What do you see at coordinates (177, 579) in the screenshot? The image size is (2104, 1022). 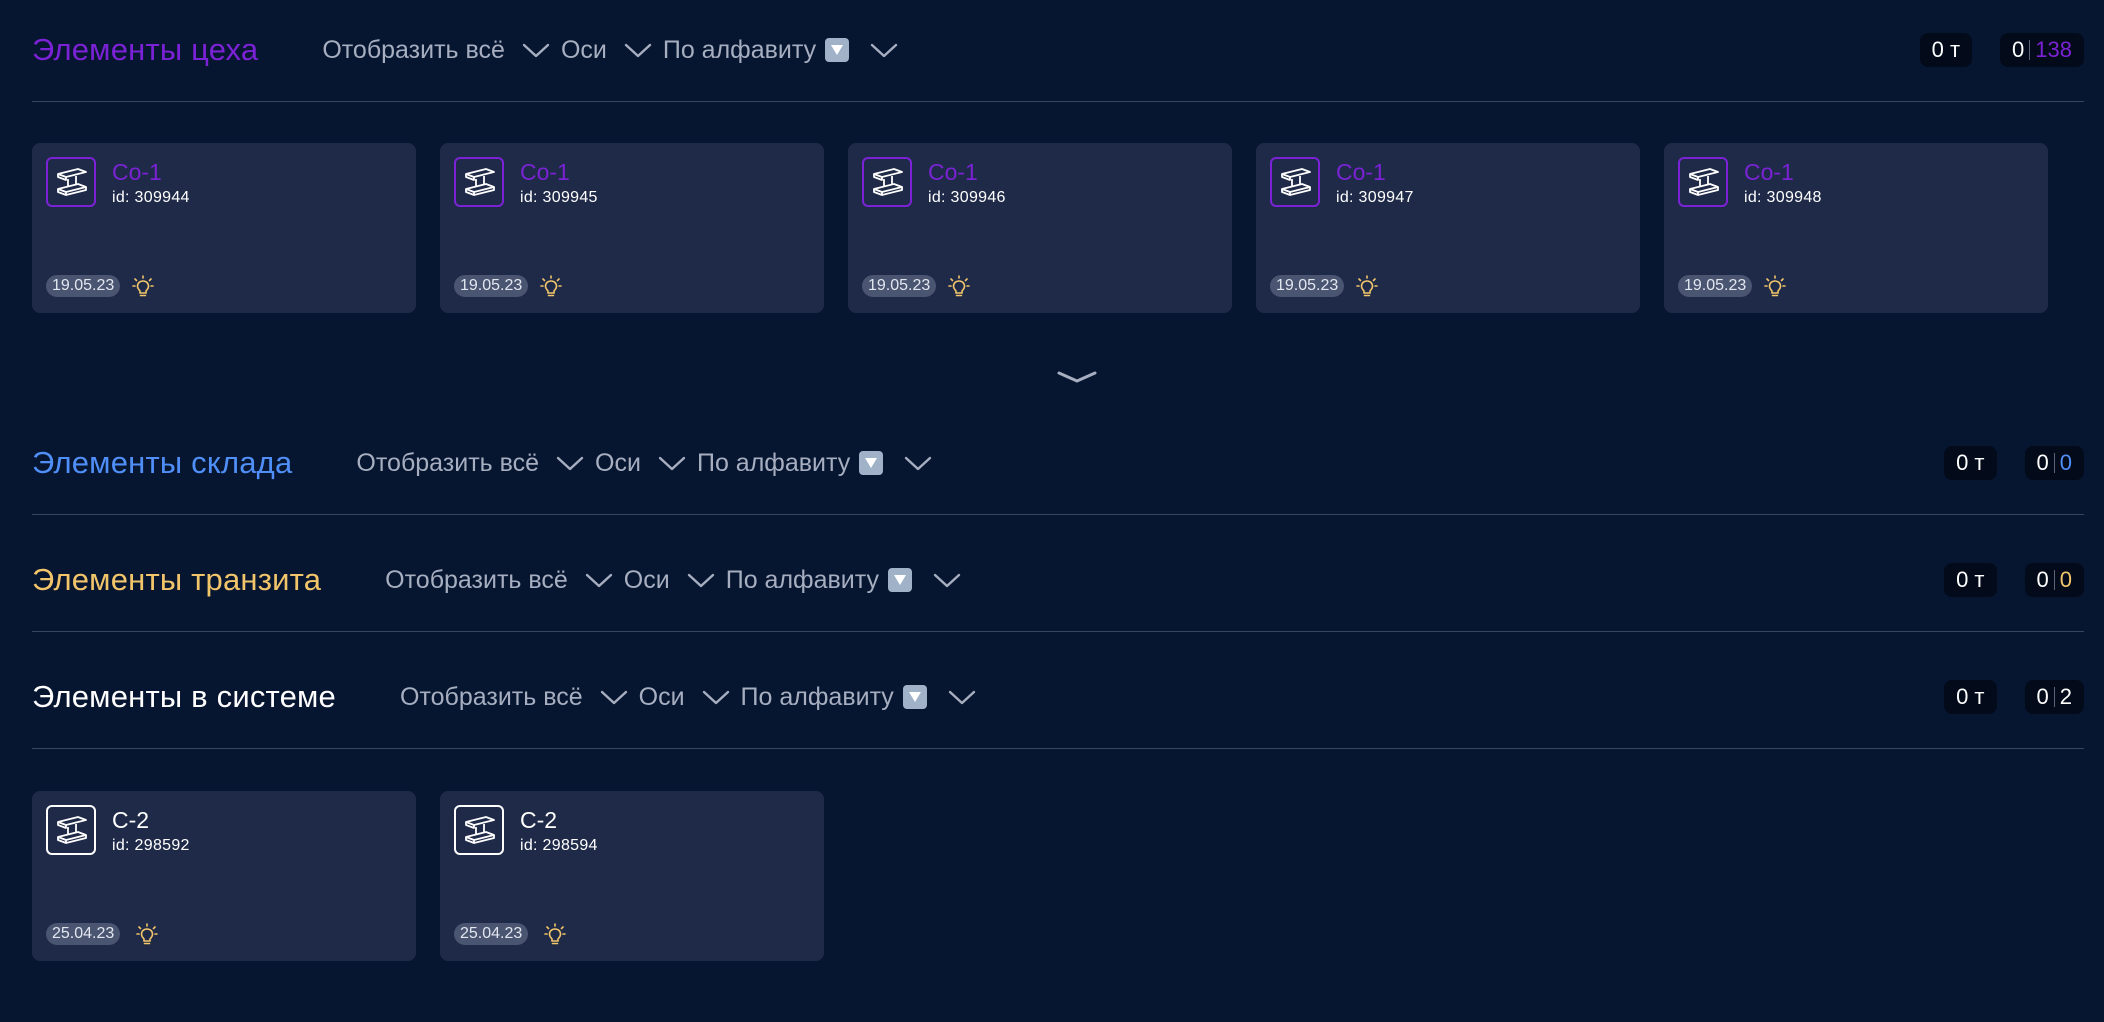 I see `transit-title: Элементы транзита` at bounding box center [177, 579].